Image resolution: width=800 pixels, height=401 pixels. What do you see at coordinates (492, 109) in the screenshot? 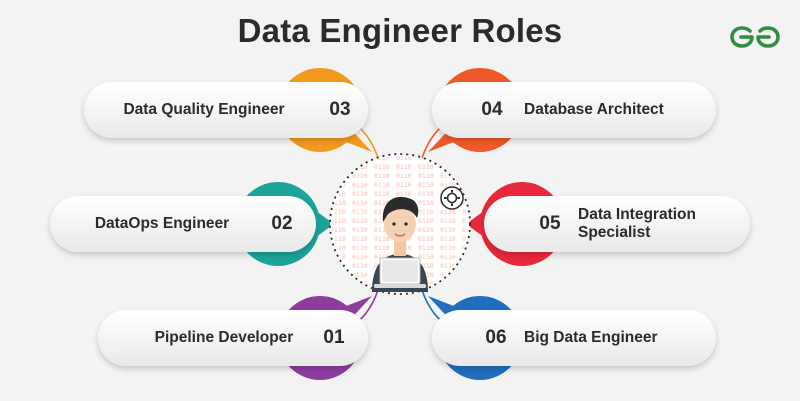
I see `role-number-04: 04` at bounding box center [492, 109].